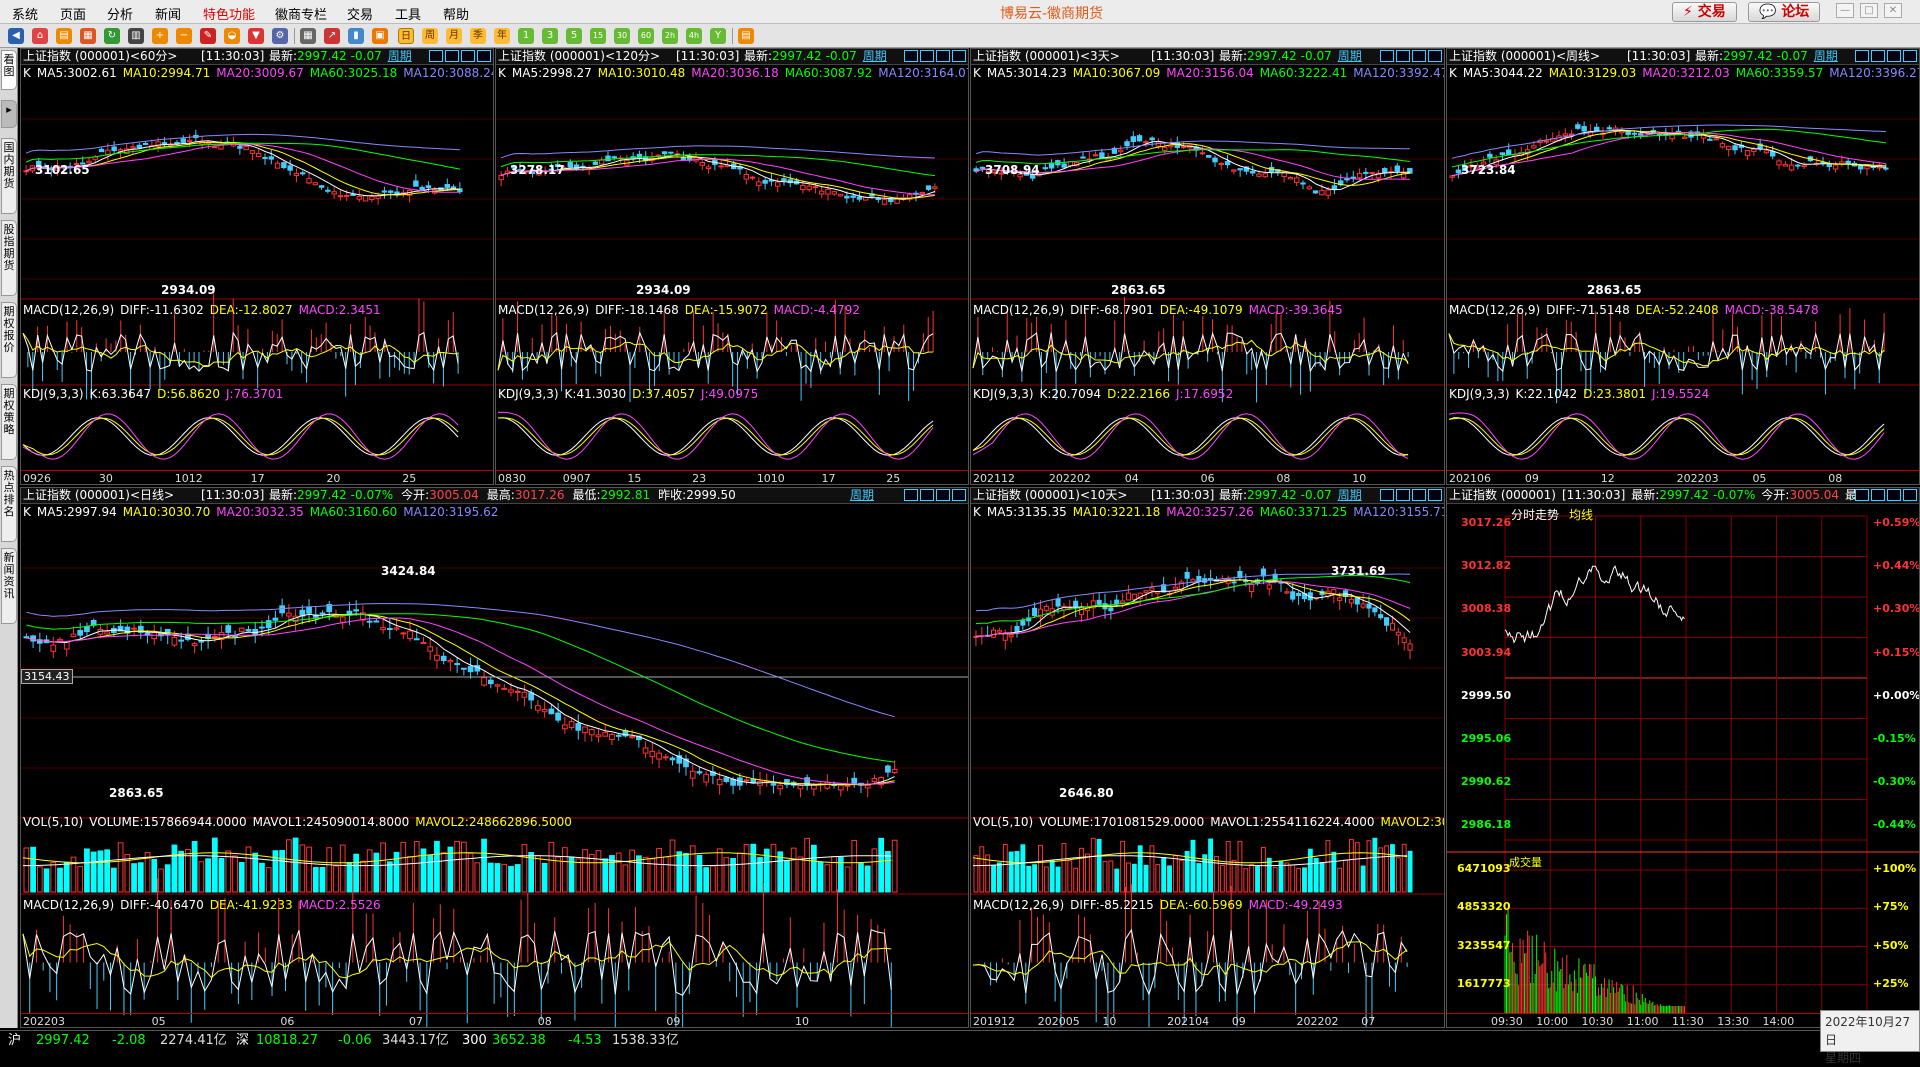  What do you see at coordinates (526, 36) in the screenshot?
I see `cycle-1m-button: 1` at bounding box center [526, 36].